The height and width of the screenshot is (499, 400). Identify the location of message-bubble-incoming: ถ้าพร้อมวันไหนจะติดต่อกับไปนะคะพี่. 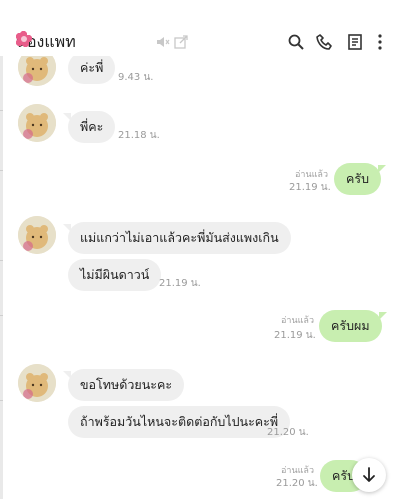
(179, 422).